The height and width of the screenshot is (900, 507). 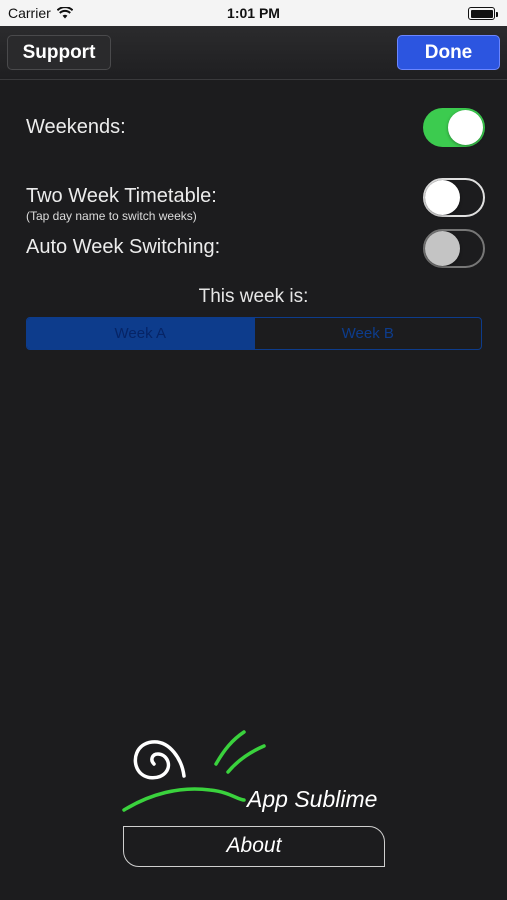 I want to click on weekends-label: Weekends:, so click(x=76, y=127).